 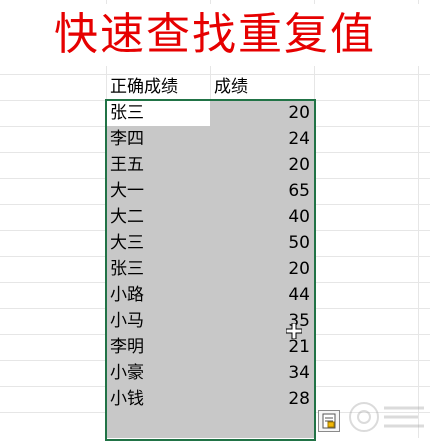 I want to click on score-cell: 34, so click(x=262, y=373).